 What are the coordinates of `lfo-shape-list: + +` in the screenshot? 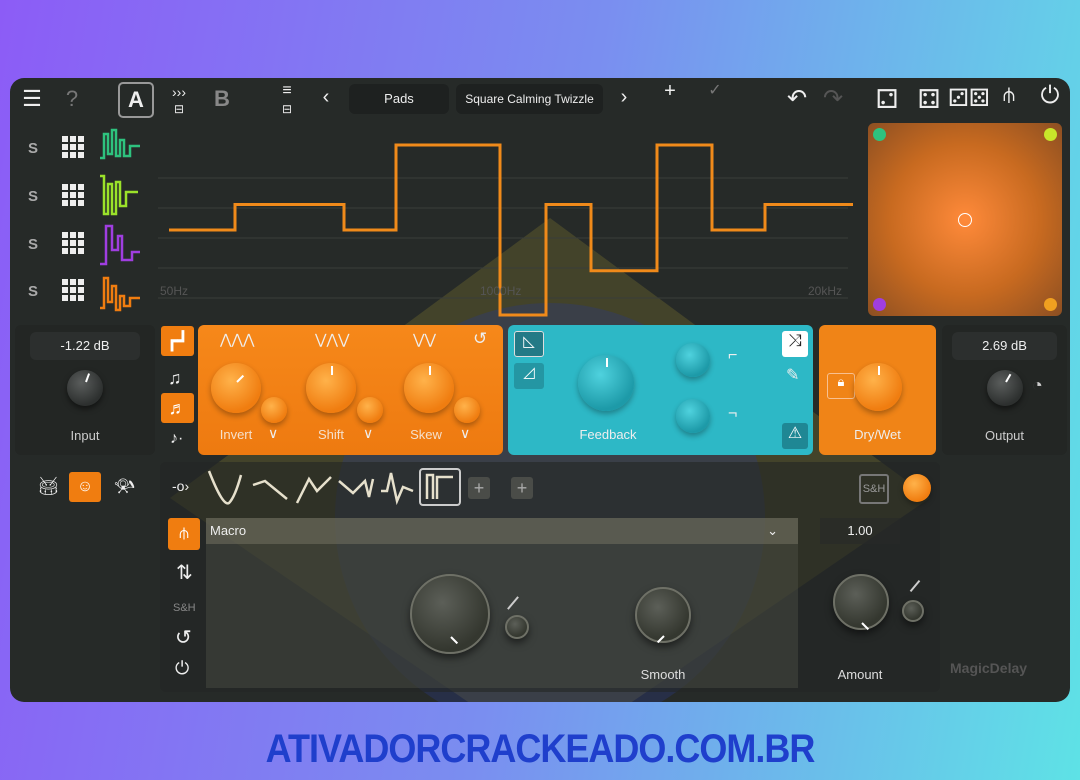 It's located at (375, 487).